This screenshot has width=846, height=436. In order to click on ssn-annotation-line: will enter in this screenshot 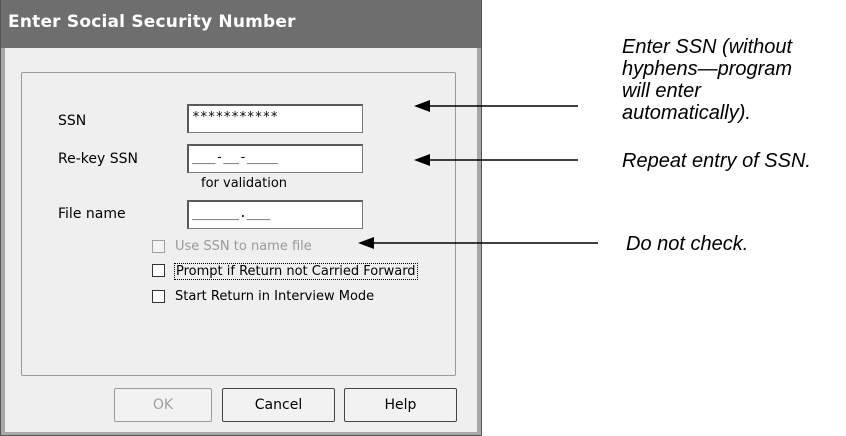, I will do `click(661, 91)`.